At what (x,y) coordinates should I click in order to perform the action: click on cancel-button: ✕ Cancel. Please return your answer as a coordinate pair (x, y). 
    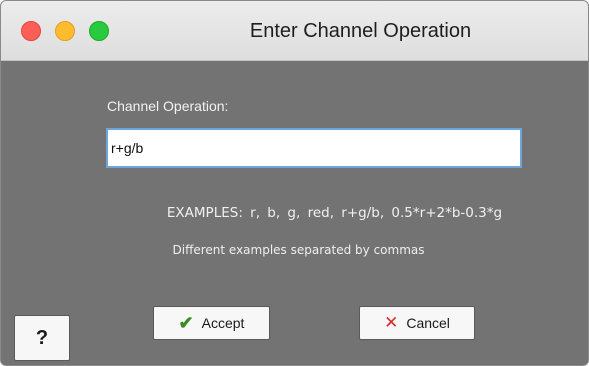
    Looking at the image, I should click on (417, 323).